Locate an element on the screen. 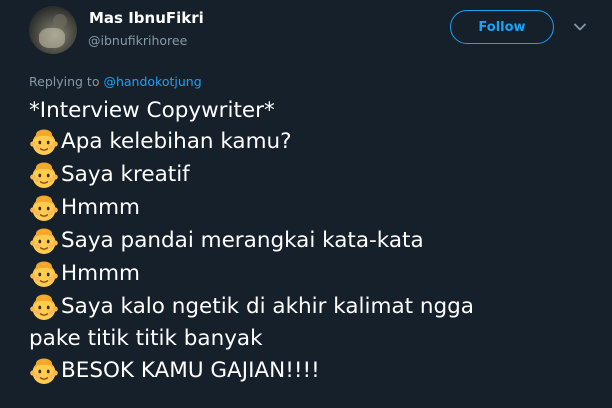 The width and height of the screenshot is (612, 408). tweet-line-text: *Interview Copywriter* is located at coordinates (152, 110).